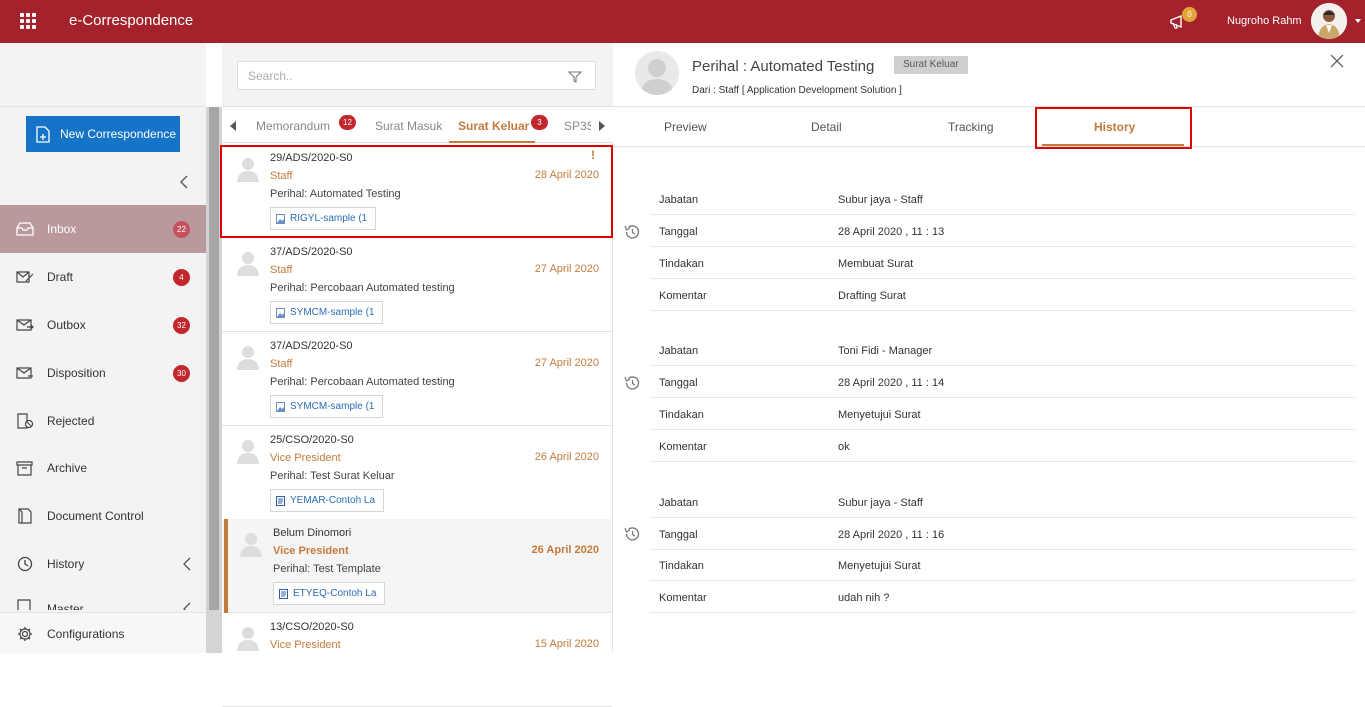  What do you see at coordinates (181, 325) in the screenshot?
I see `outbox-count-badge: 32` at bounding box center [181, 325].